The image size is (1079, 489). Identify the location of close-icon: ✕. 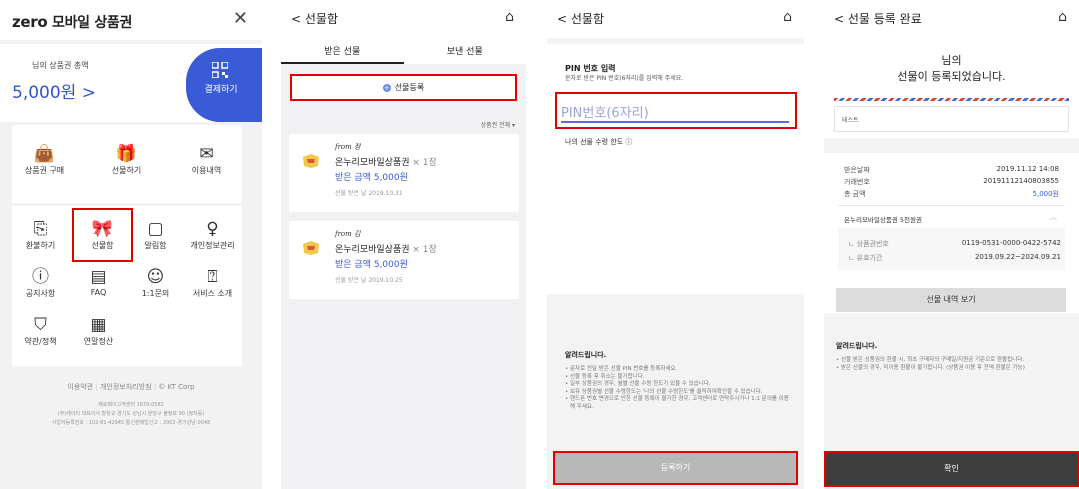
(240, 18).